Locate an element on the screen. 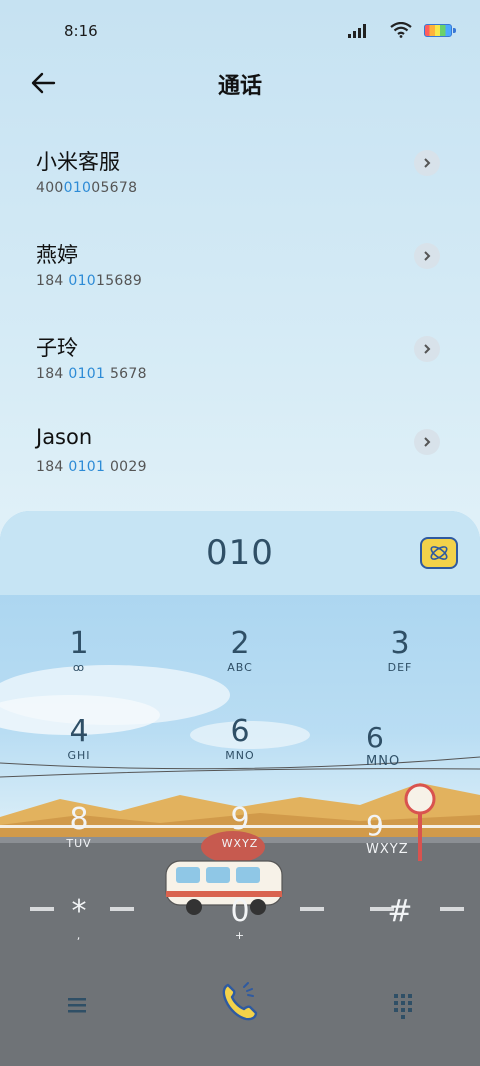  dial-key-1: 1 ꝏ is located at coordinates (79, 667).